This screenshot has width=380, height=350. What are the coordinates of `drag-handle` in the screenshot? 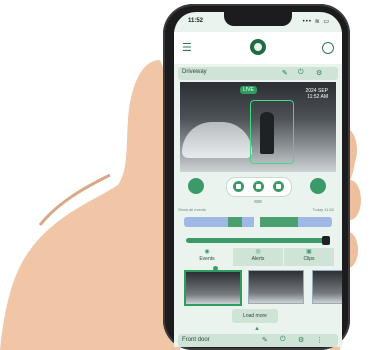 It's located at (258, 201).